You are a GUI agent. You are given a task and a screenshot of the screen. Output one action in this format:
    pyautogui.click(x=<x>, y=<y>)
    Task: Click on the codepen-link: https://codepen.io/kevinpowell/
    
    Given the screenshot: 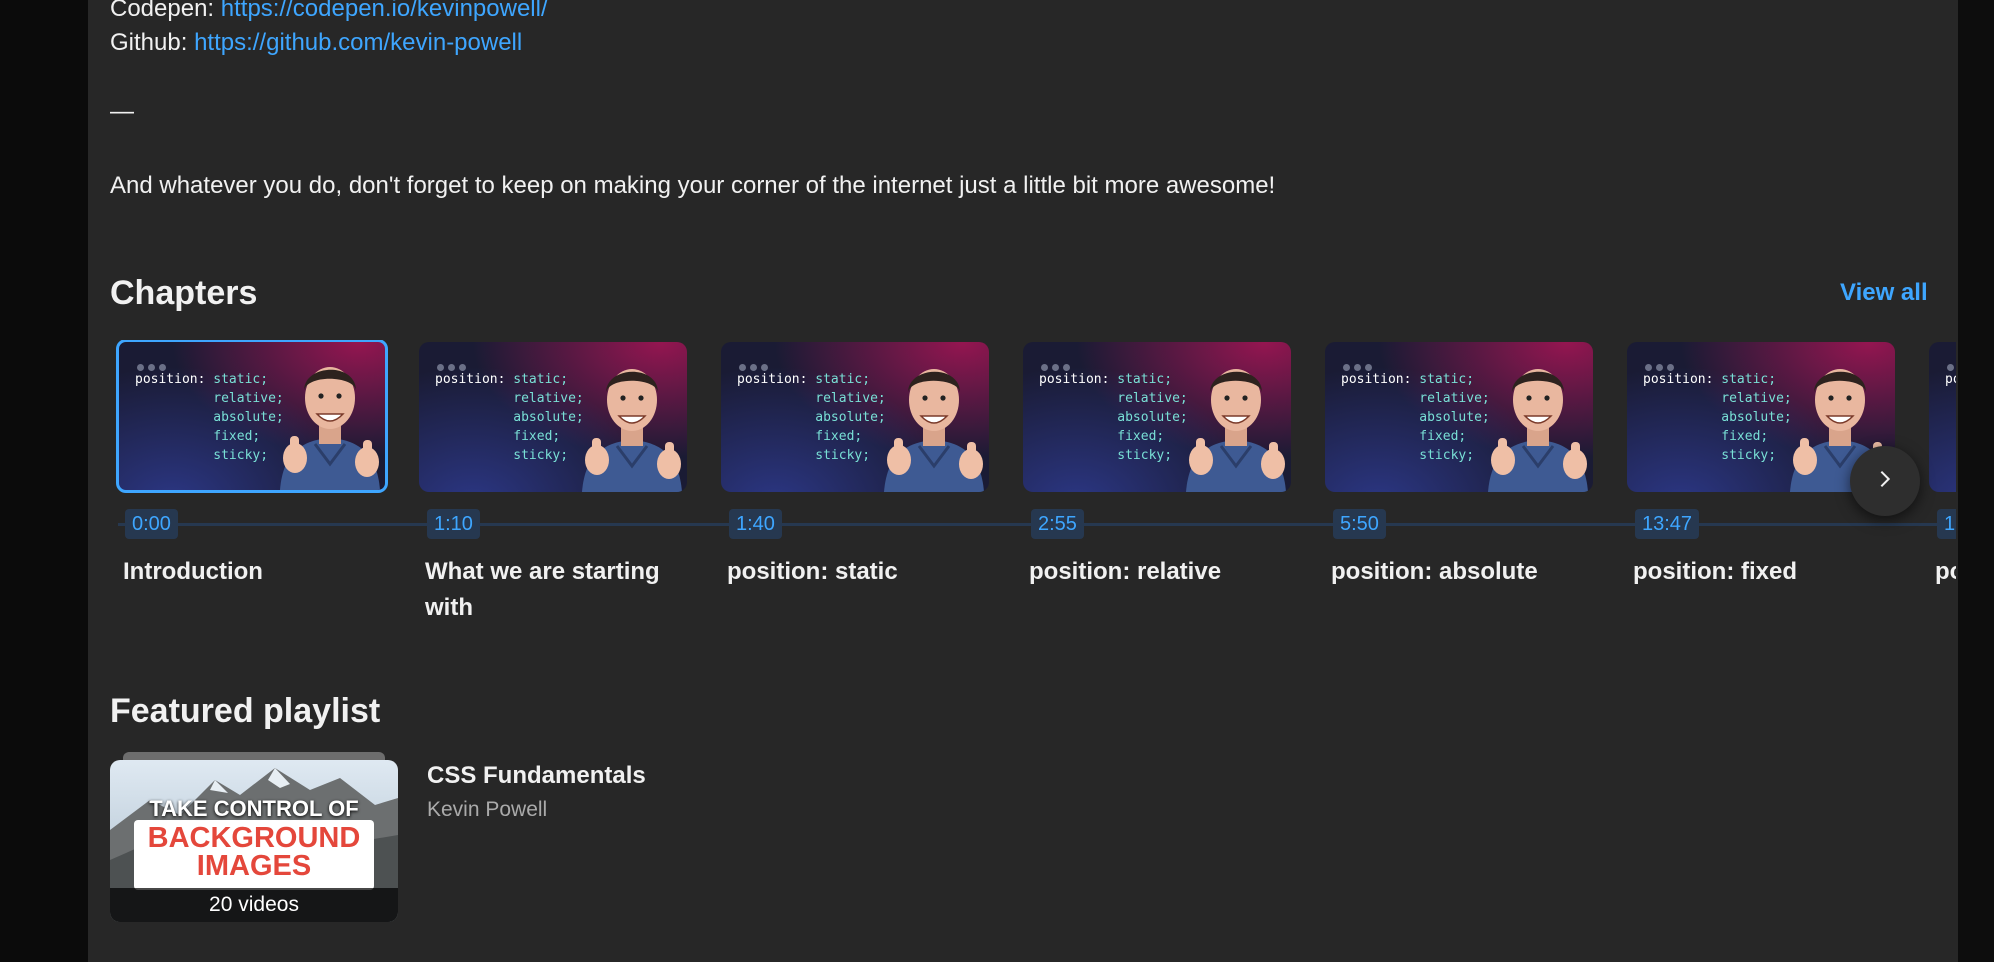 What is the action you would take?
    pyautogui.click(x=384, y=11)
    